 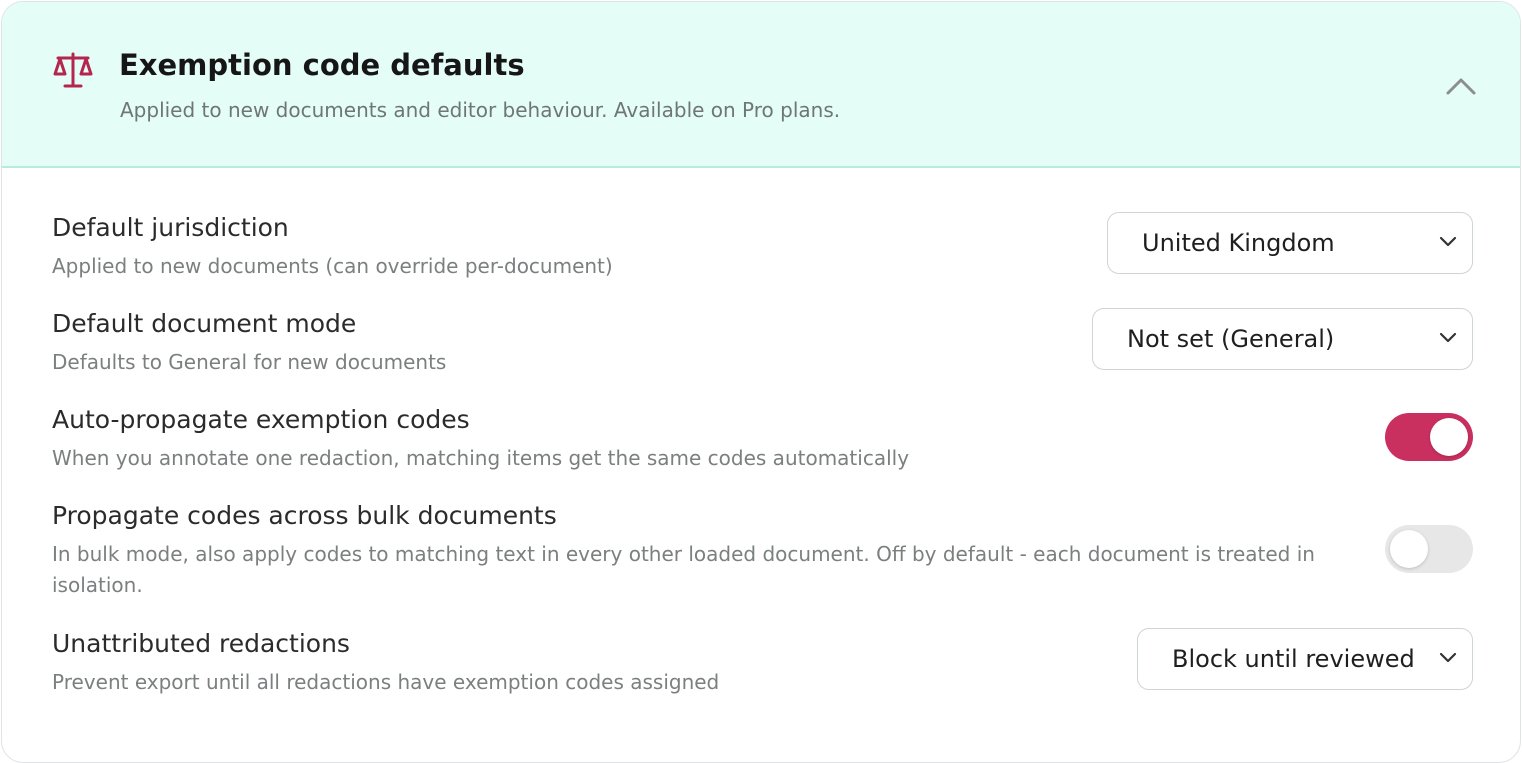 I want to click on section-title: Exemption code defaults, so click(x=322, y=65).